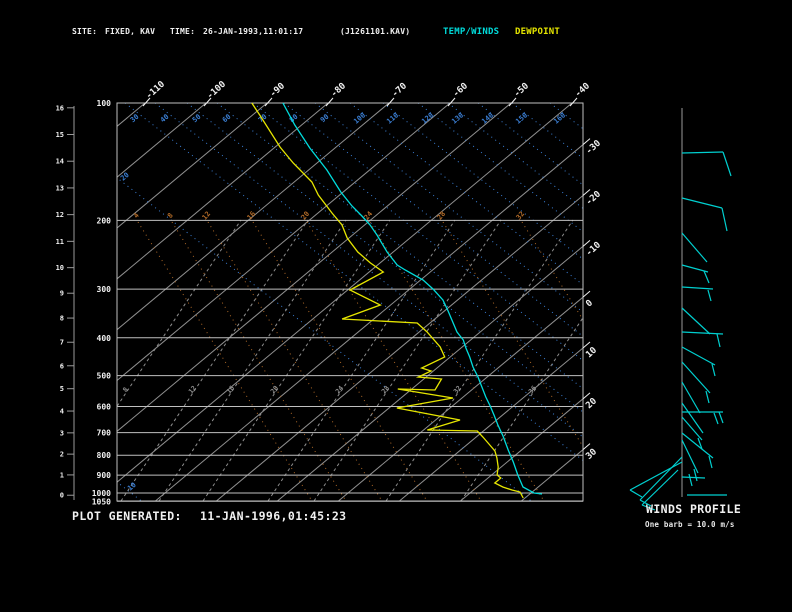 This screenshot has width=792, height=612. What do you see at coordinates (62, 343) in the screenshot?
I see `svg-text: 7` at bounding box center [62, 343].